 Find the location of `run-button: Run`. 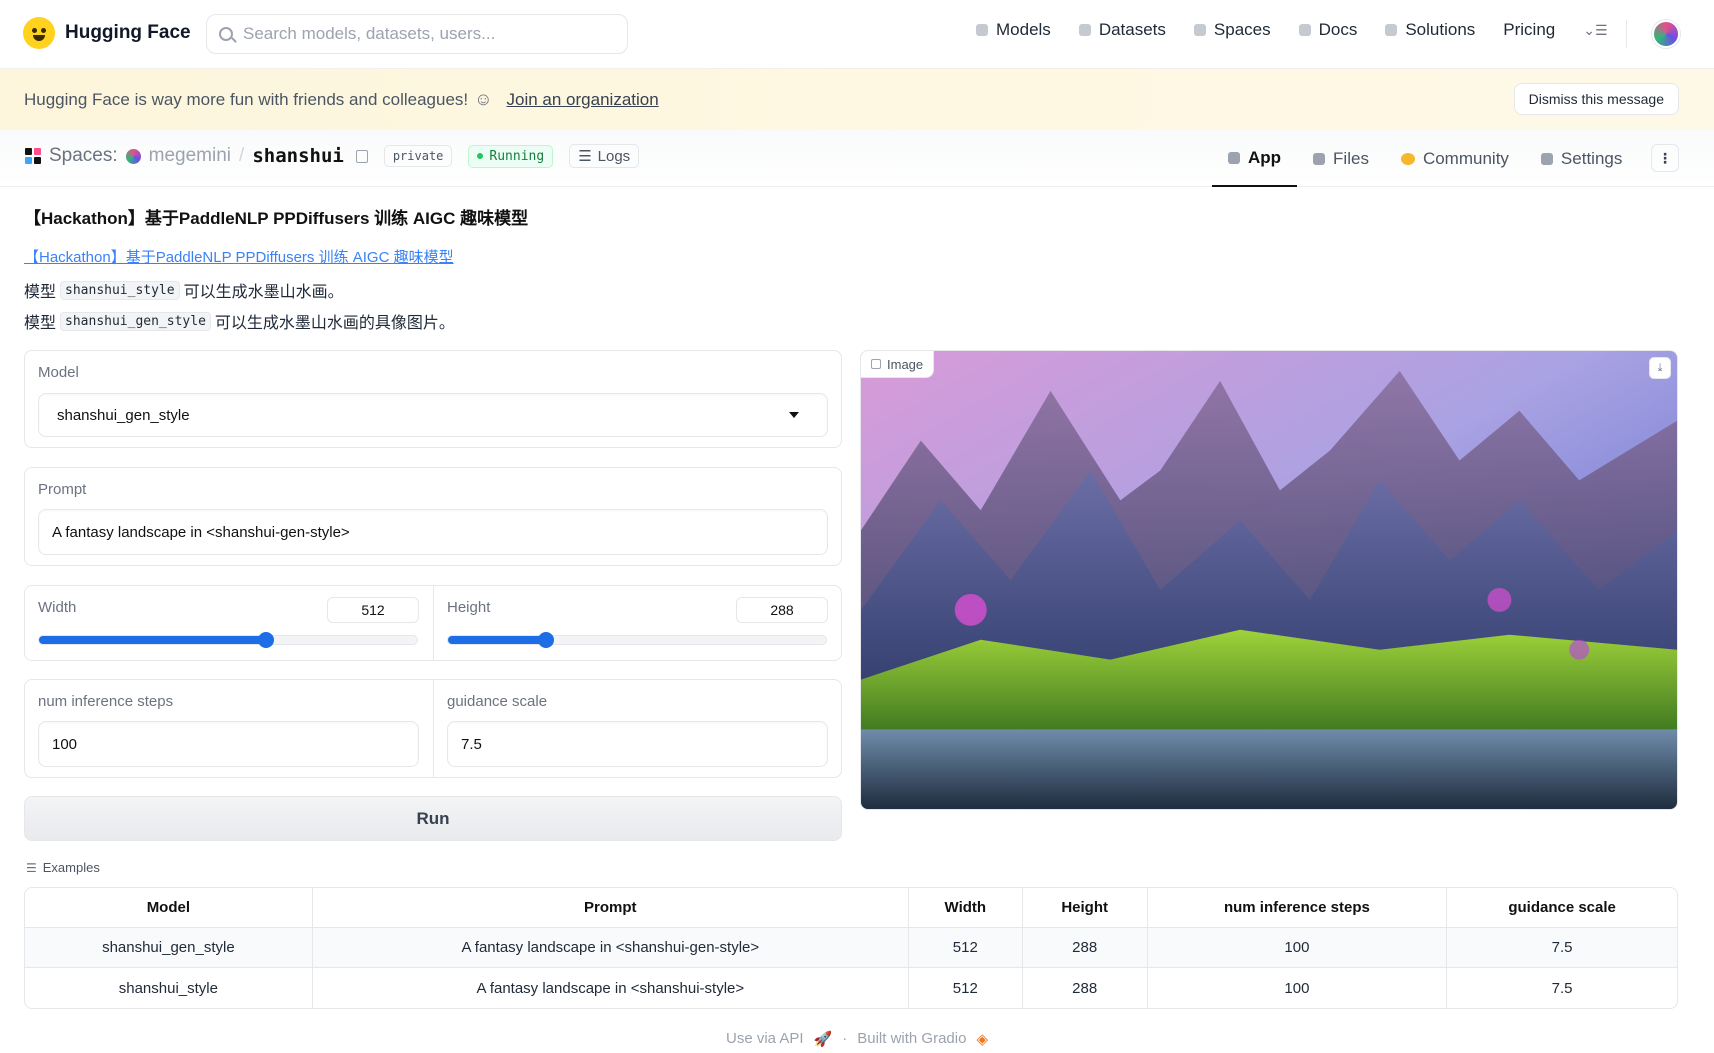

run-button: Run is located at coordinates (433, 818).